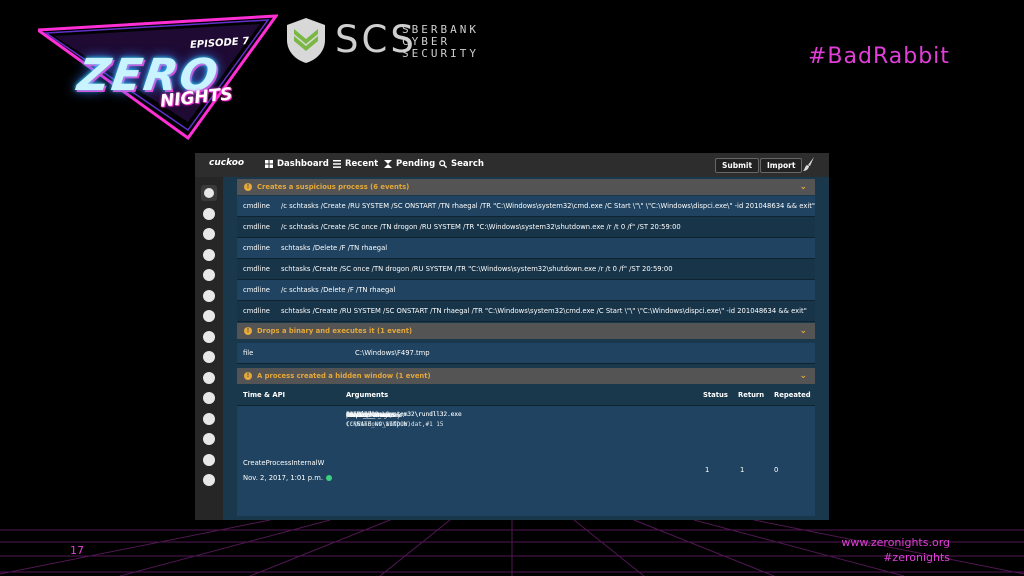 Image resolution: width=1024 pixels, height=576 pixels. I want to click on sidebar-edit-icon, so click(209, 234).